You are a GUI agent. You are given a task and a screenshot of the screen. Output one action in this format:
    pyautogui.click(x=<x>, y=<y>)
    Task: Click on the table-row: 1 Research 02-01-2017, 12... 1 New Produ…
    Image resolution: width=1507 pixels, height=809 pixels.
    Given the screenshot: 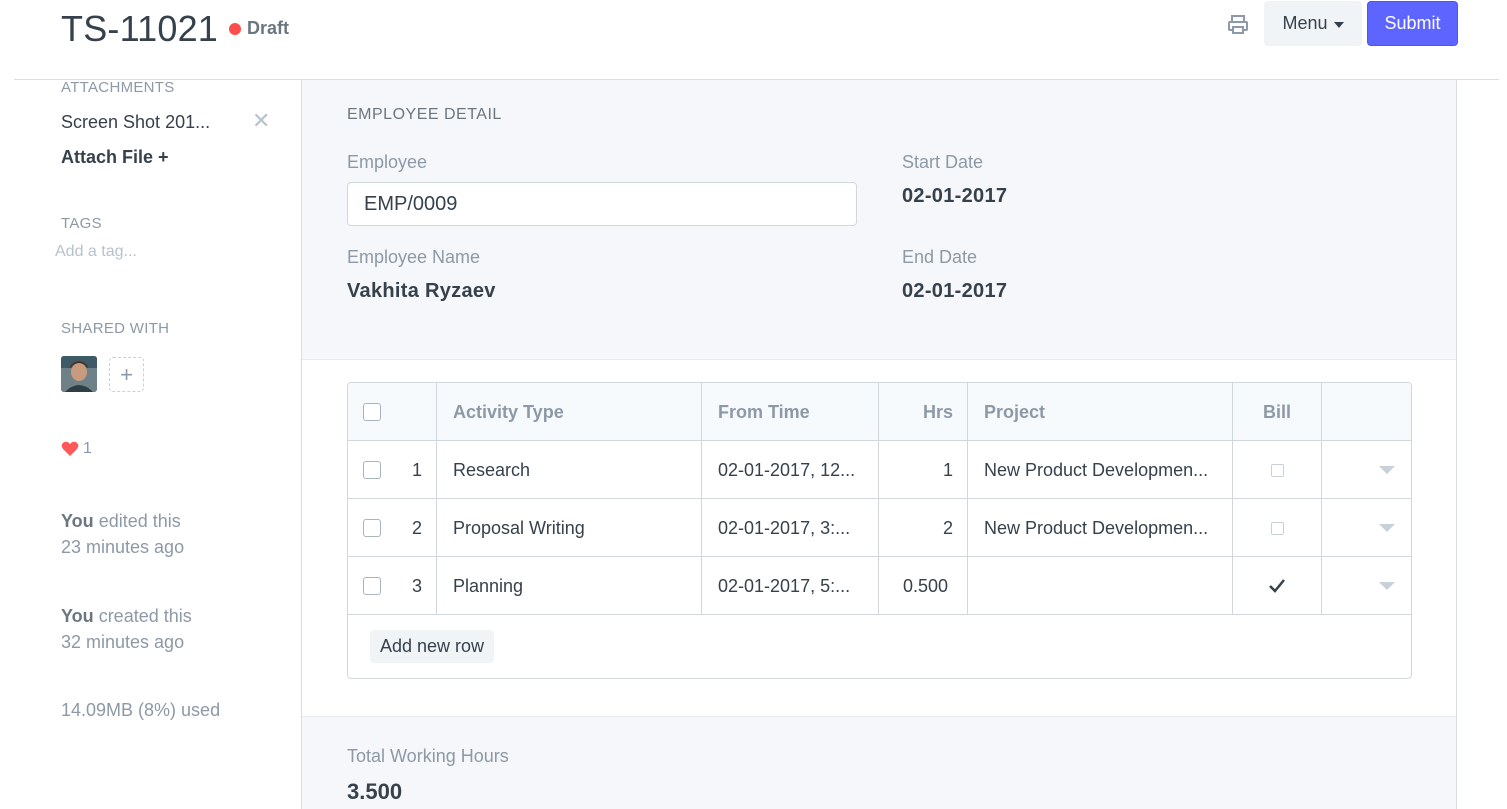 What is the action you would take?
    pyautogui.click(x=879, y=470)
    